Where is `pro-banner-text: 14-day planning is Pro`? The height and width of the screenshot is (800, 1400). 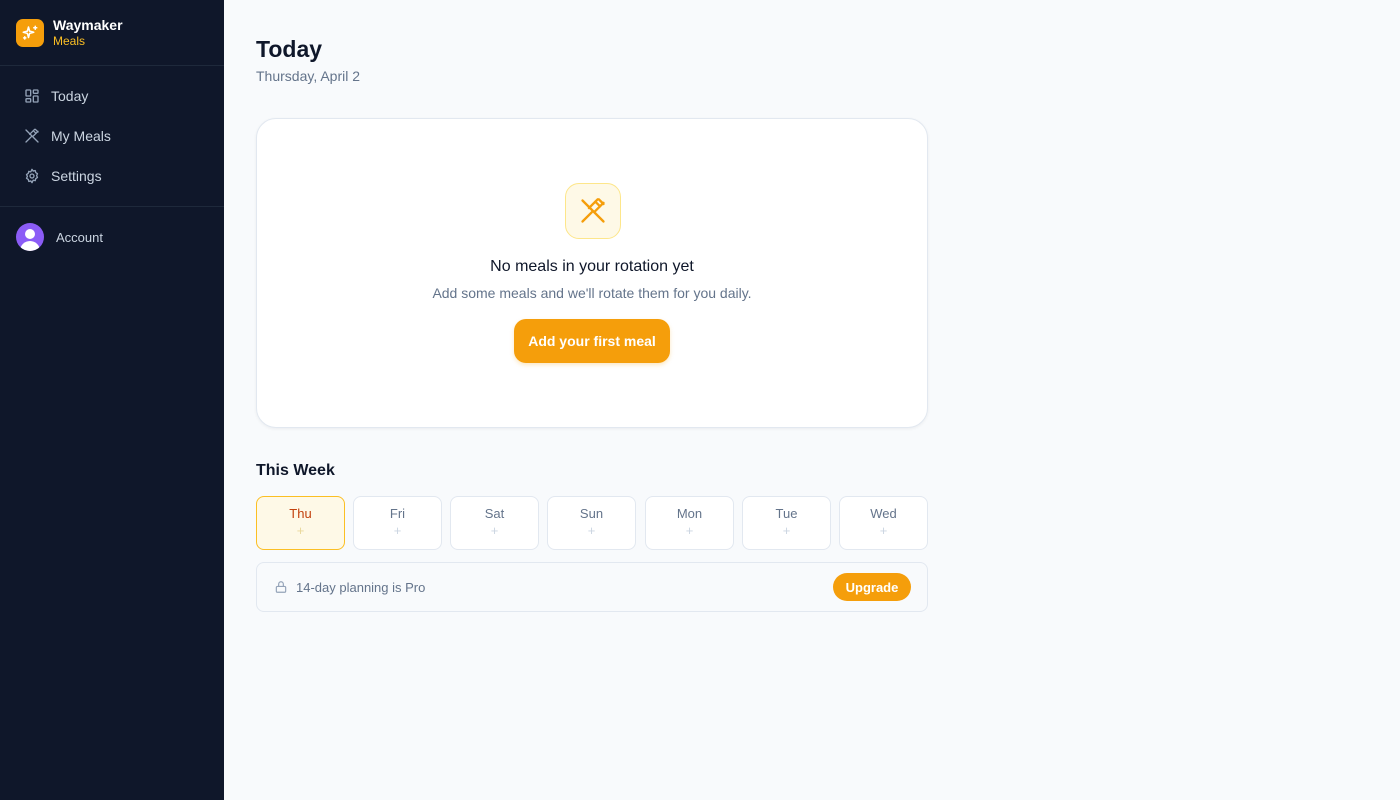
pro-banner-text: 14-day planning is Pro is located at coordinates (361, 587).